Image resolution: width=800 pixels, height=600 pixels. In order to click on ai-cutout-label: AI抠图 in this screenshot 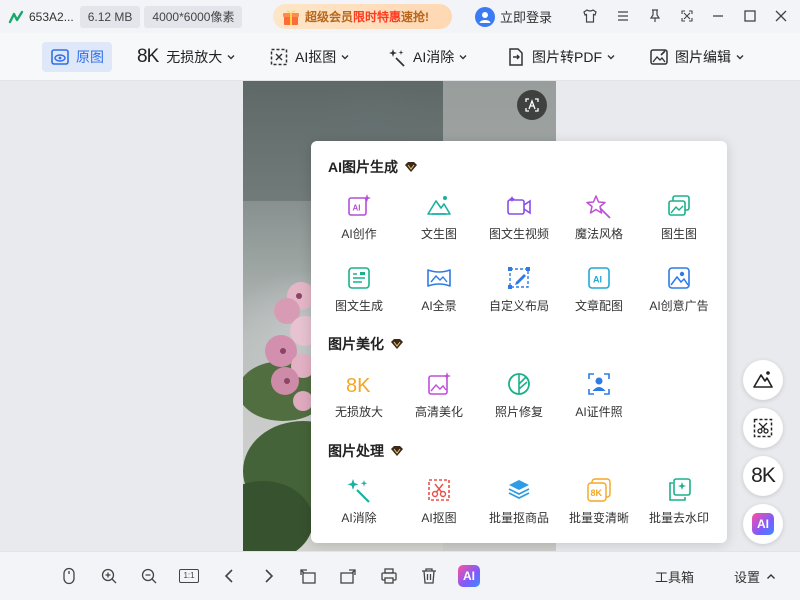, I will do `click(316, 57)`.